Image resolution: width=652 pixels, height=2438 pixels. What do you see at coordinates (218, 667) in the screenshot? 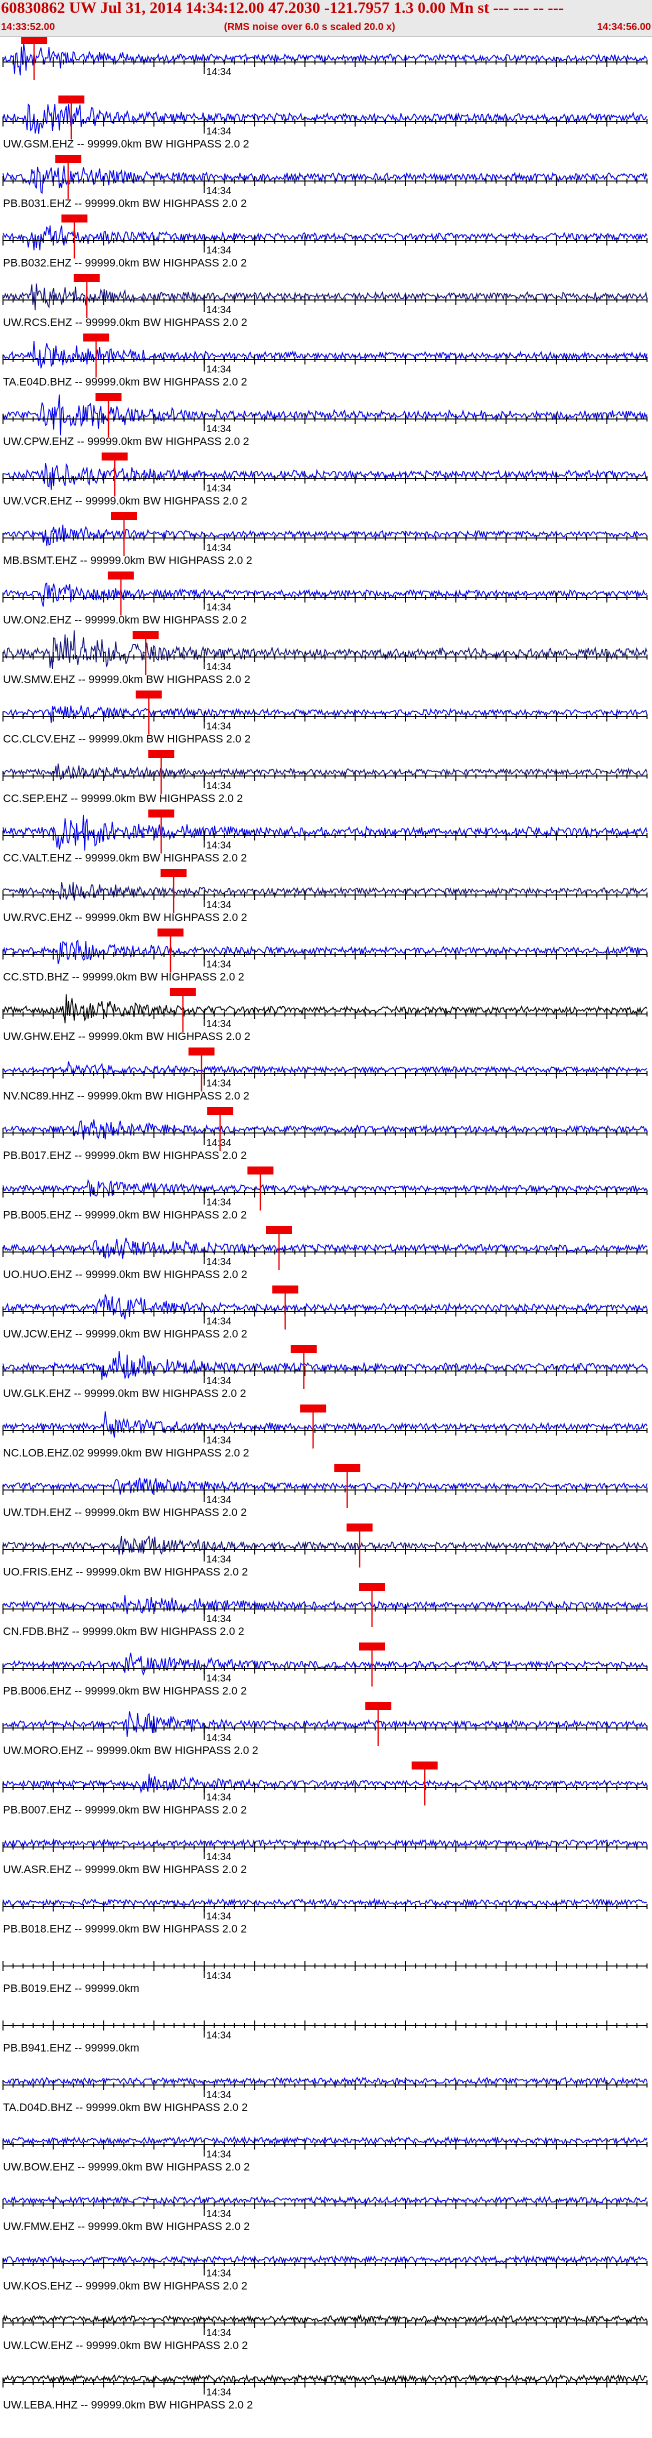
I see `minute-label-10: 14:34` at bounding box center [218, 667].